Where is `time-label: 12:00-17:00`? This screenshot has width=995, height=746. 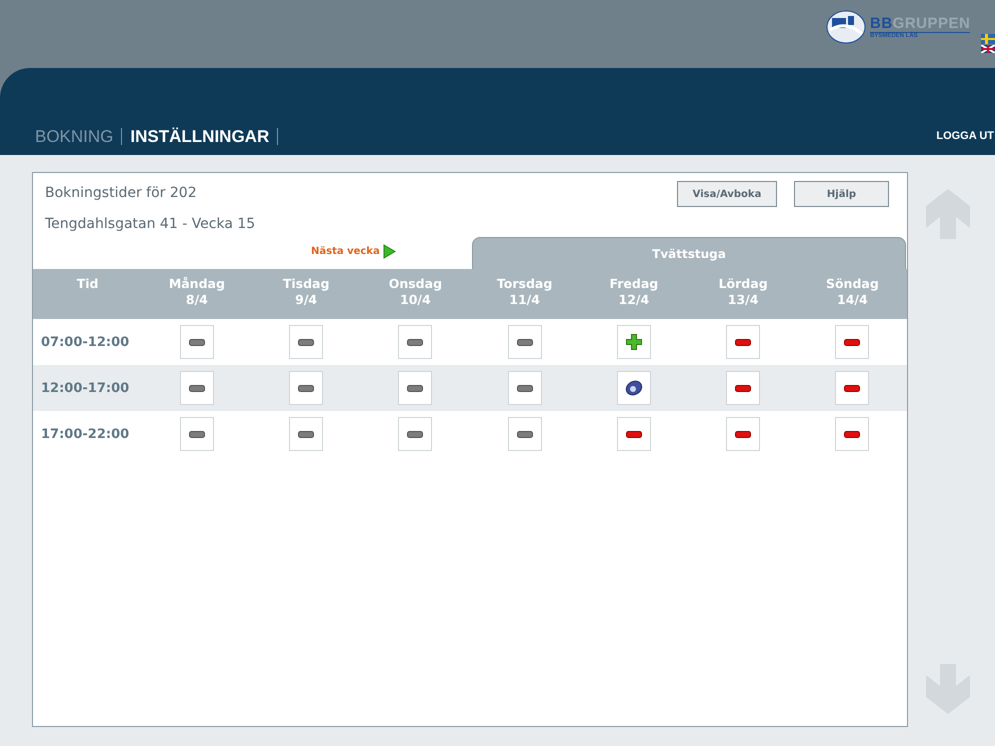
time-label: 12:00-17:00 is located at coordinates (85, 388).